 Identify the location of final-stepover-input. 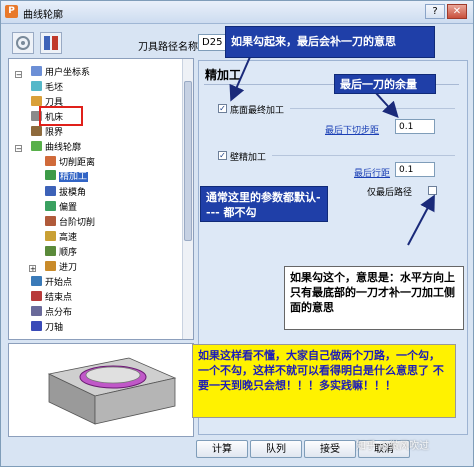
(415, 169).